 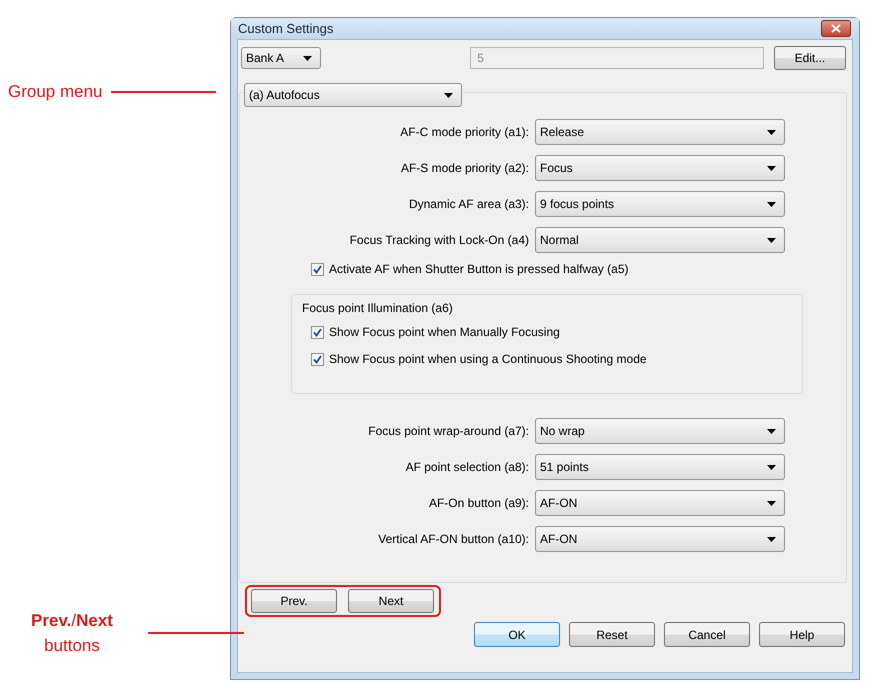 I want to click on close-icon, so click(x=836, y=28).